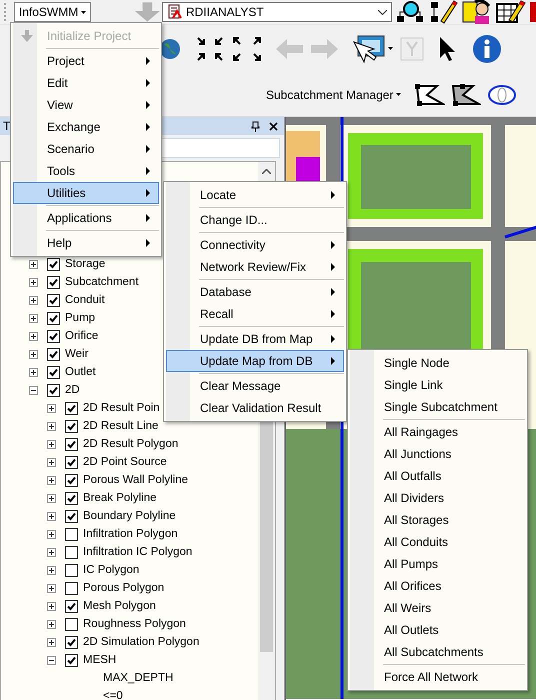 This screenshot has width=536, height=700. Describe the element at coordinates (138, 678) in the screenshot. I see `legend-label: MAX_DEPTH` at that location.